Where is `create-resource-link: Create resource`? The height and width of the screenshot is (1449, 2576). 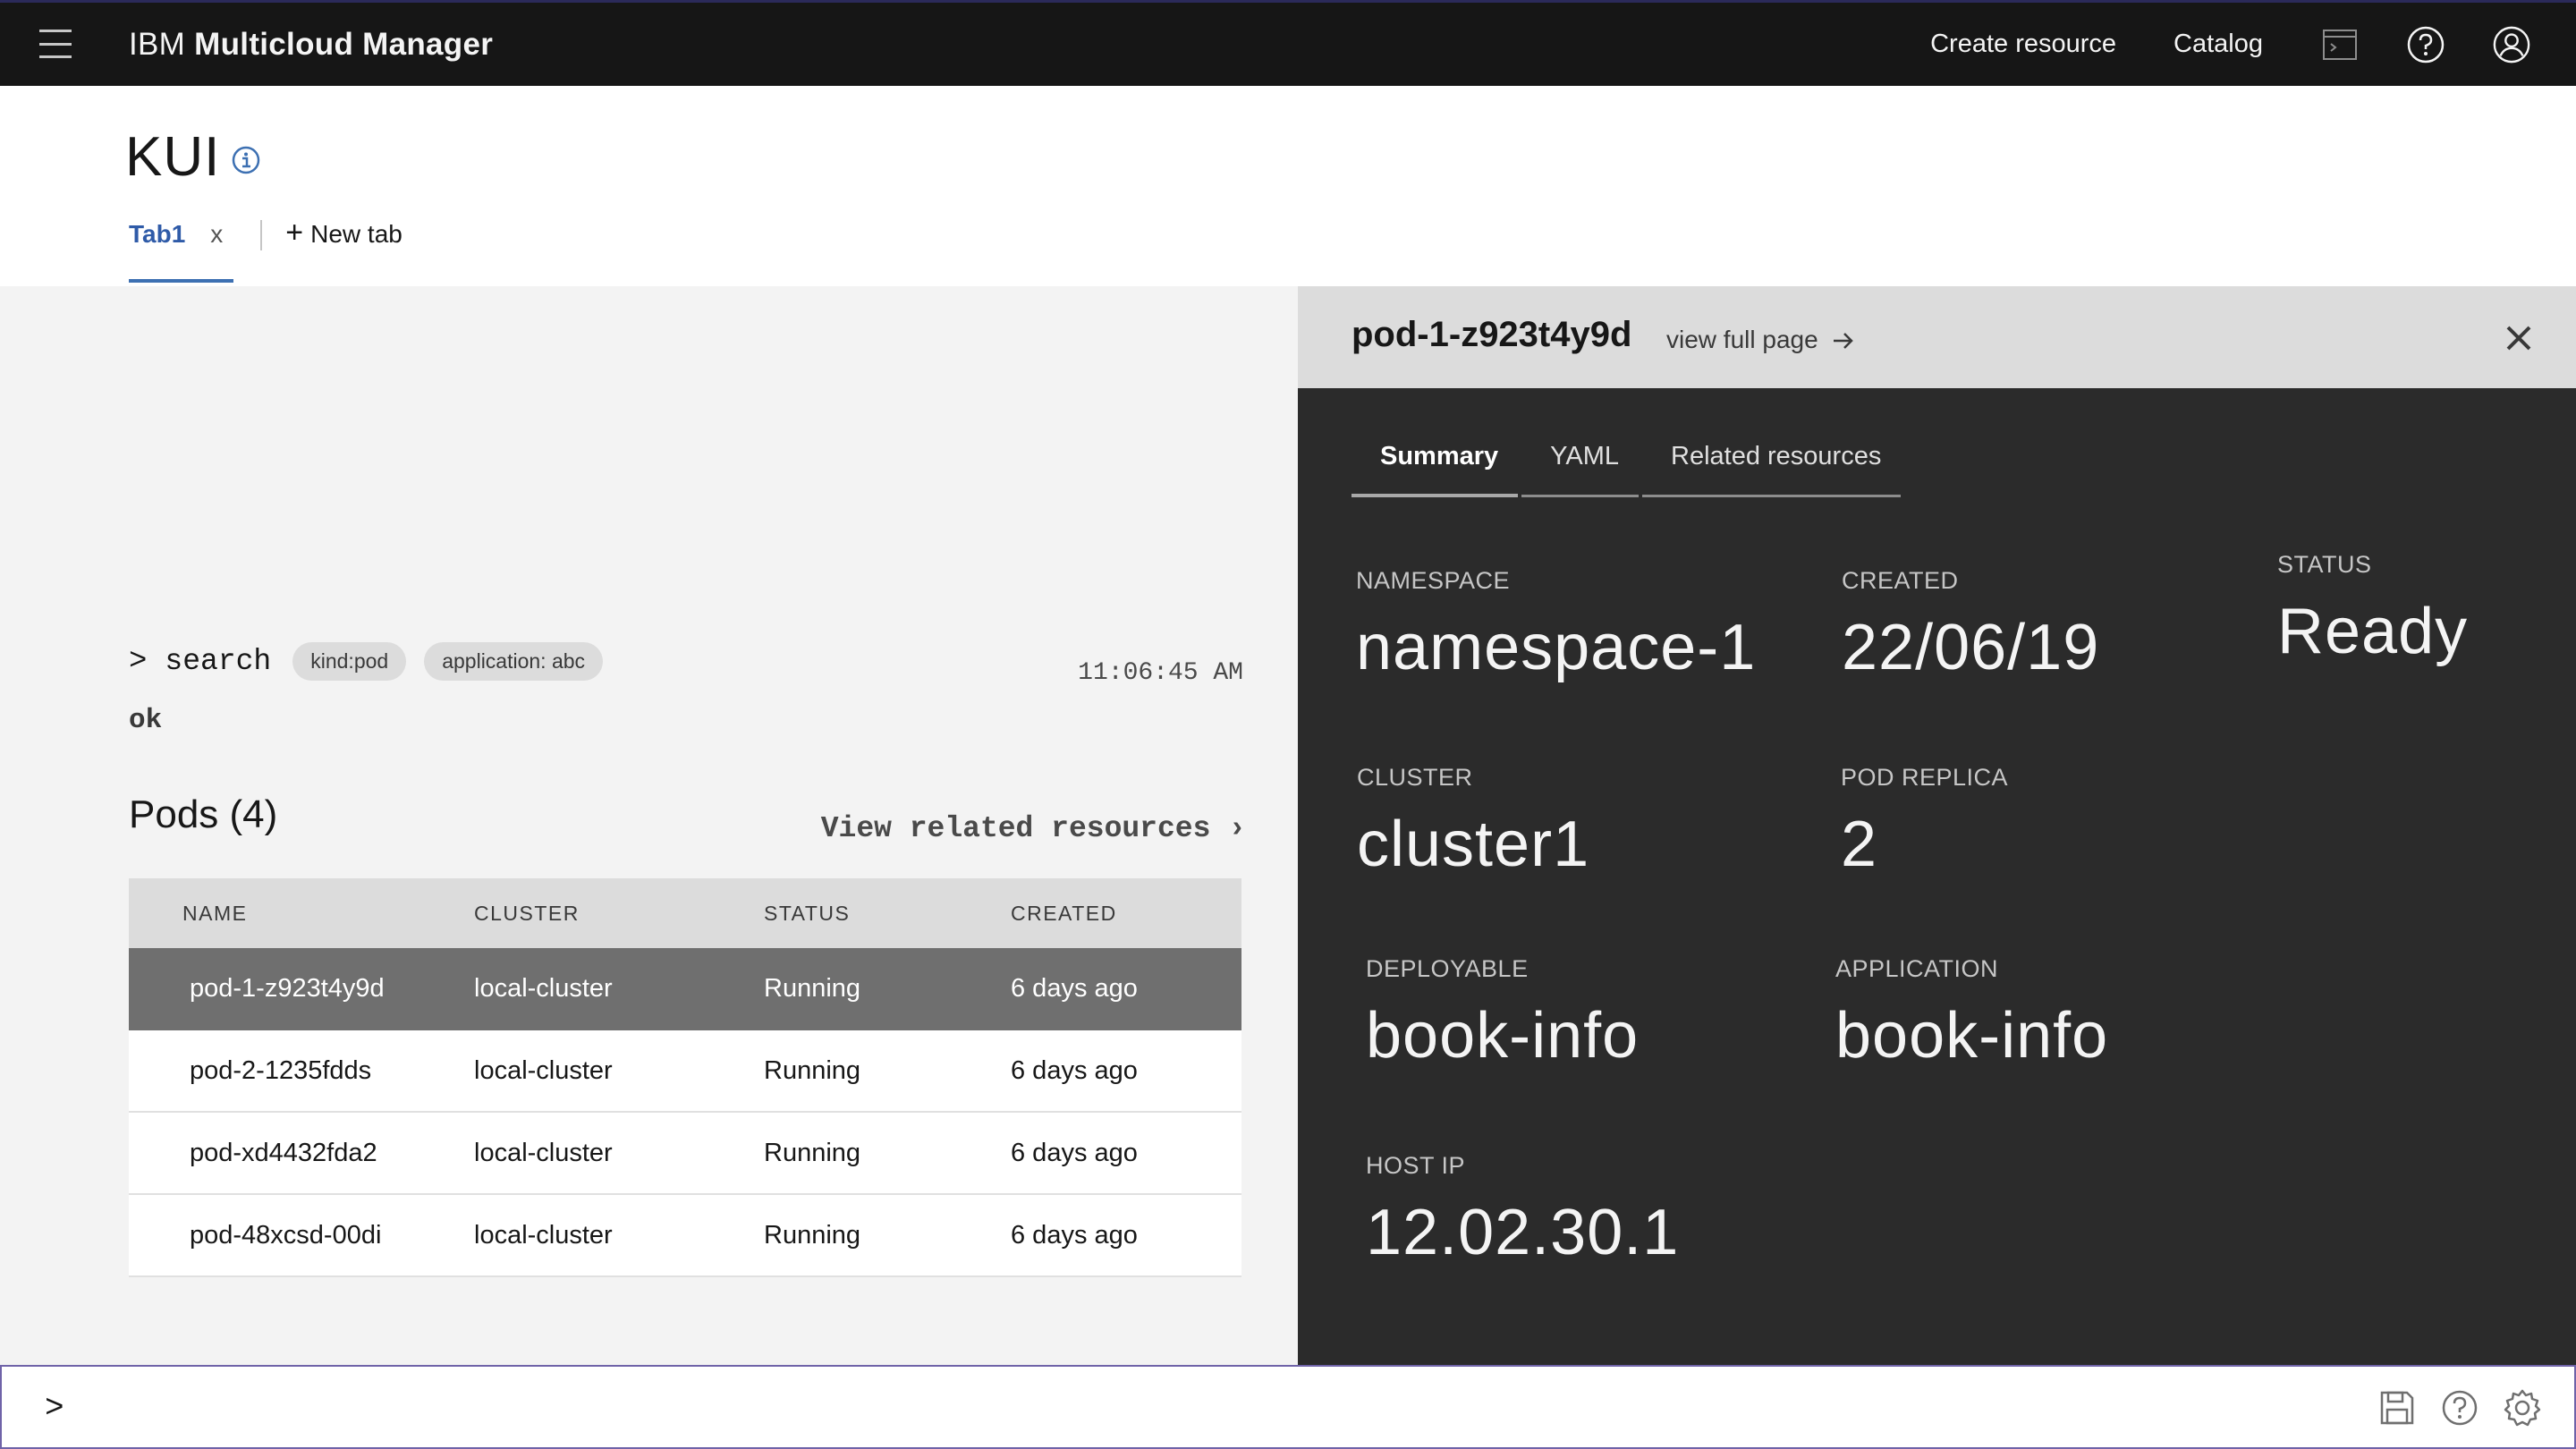 create-resource-link: Create resource is located at coordinates (2023, 44).